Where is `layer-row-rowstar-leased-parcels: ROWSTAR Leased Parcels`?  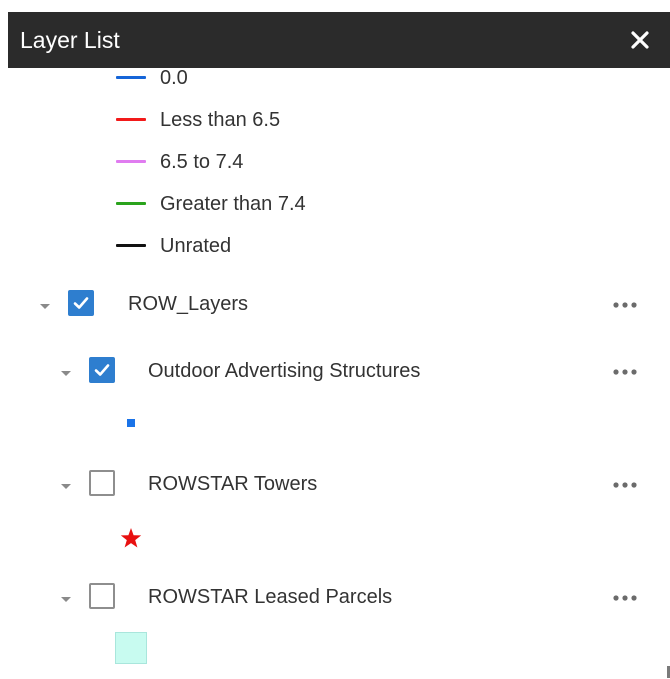
layer-row-rowstar-leased-parcels: ROWSTAR Leased Parcels is located at coordinates (335, 597).